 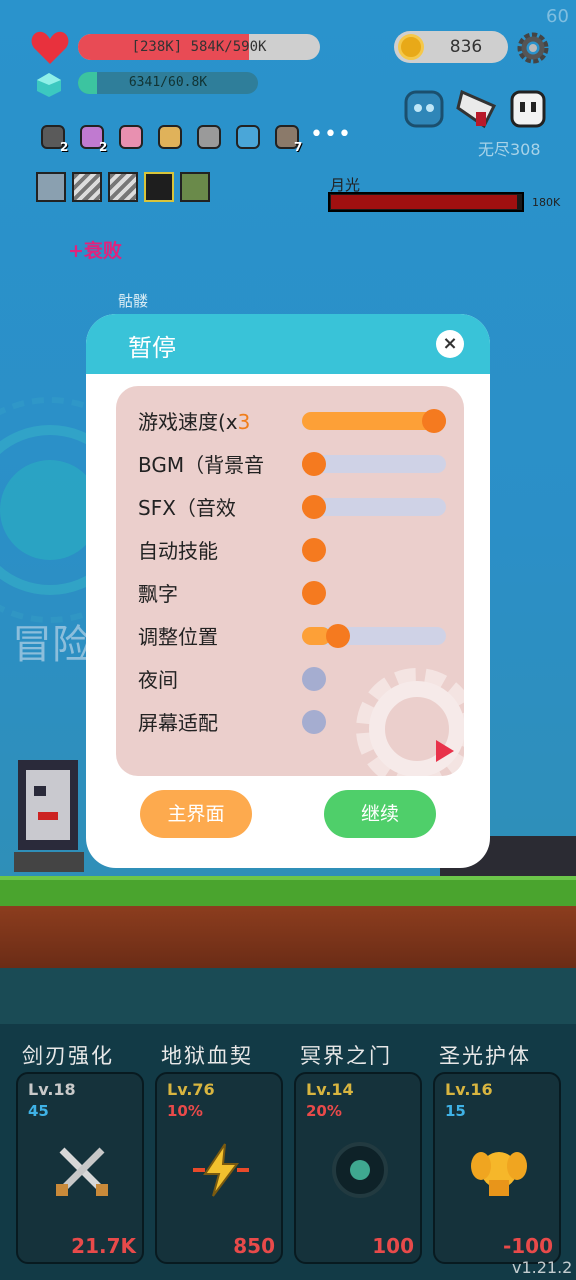 I want to click on skill-value: 45, so click(x=38, y=1111).